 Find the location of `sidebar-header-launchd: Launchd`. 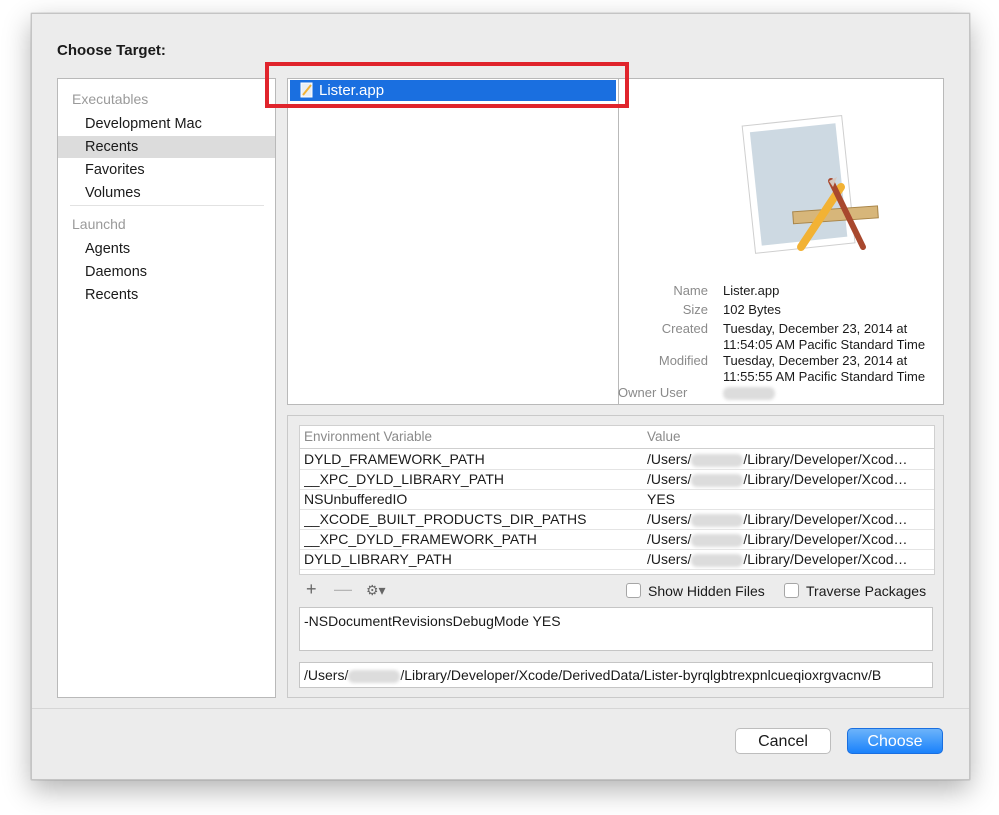

sidebar-header-launchd: Launchd is located at coordinates (99, 224).